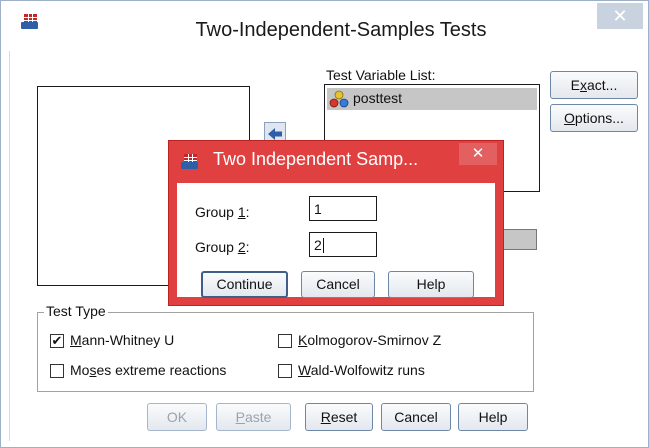 The height and width of the screenshot is (448, 649). I want to click on reset-button-label: Reset, so click(339, 417).